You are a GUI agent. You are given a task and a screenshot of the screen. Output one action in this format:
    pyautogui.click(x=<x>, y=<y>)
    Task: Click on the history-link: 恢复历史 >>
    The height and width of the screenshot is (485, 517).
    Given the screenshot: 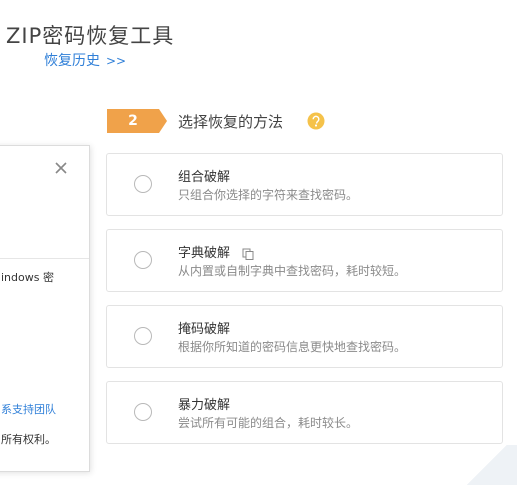 What is the action you would take?
    pyautogui.click(x=85, y=60)
    